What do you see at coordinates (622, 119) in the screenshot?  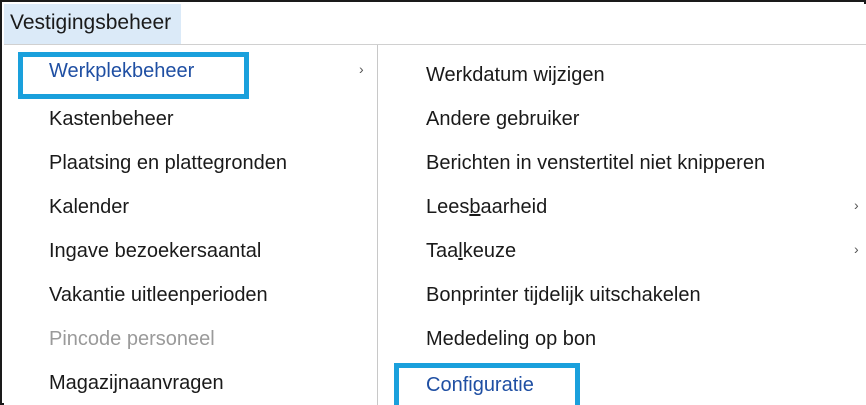 I see `menu-item-andere-gebruiker: Andere gebruiker` at bounding box center [622, 119].